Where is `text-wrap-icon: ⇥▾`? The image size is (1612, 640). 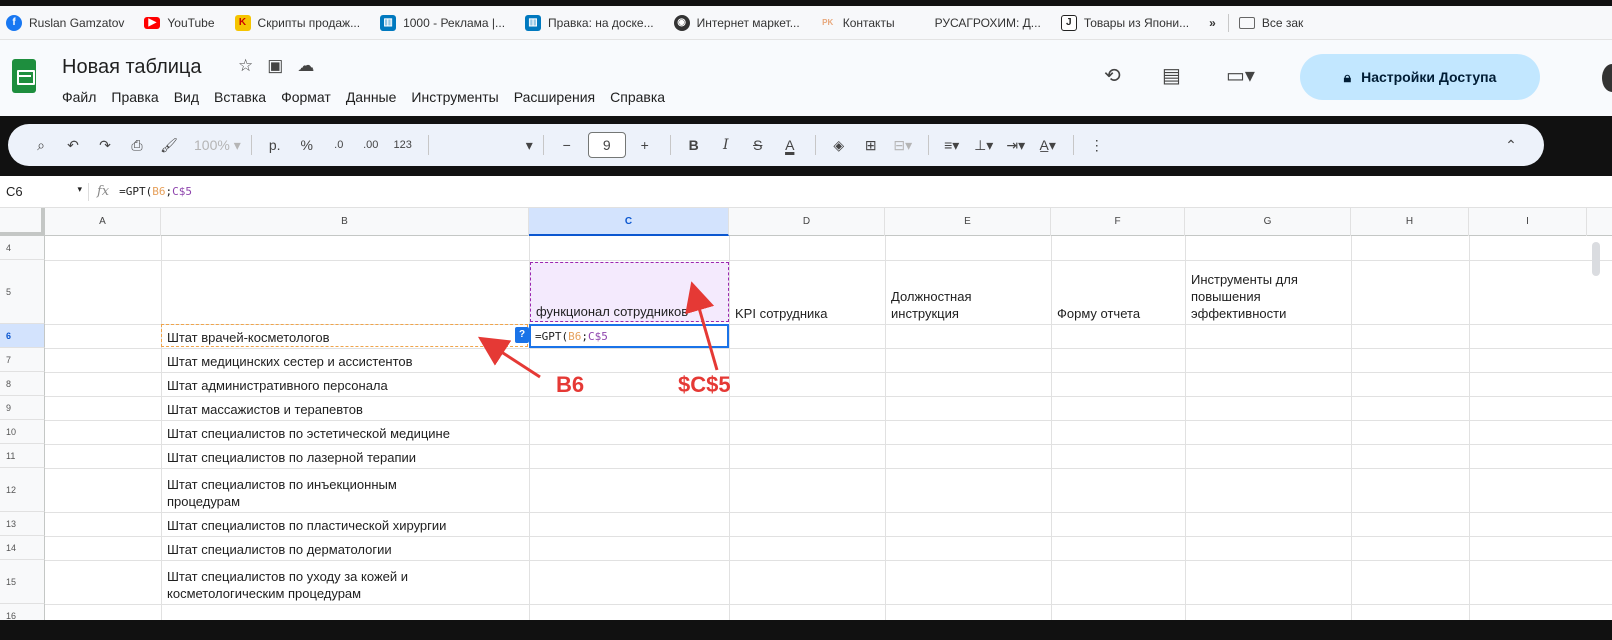 text-wrap-icon: ⇥▾ is located at coordinates (1016, 145).